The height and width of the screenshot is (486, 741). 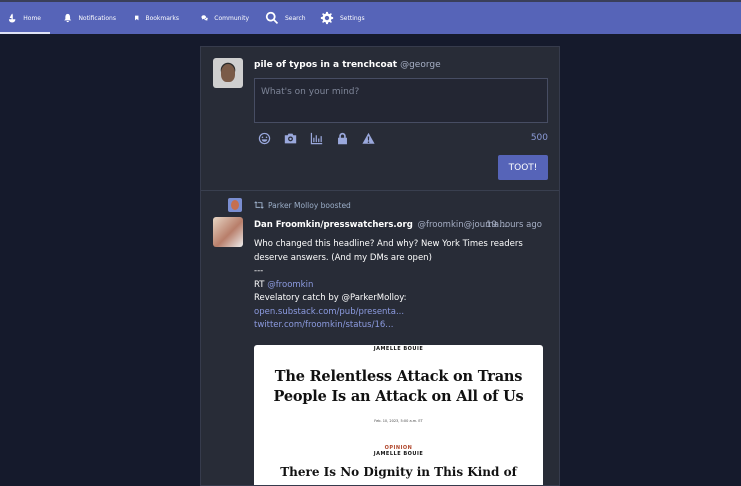 I want to click on poll-icon, so click(x=316, y=138).